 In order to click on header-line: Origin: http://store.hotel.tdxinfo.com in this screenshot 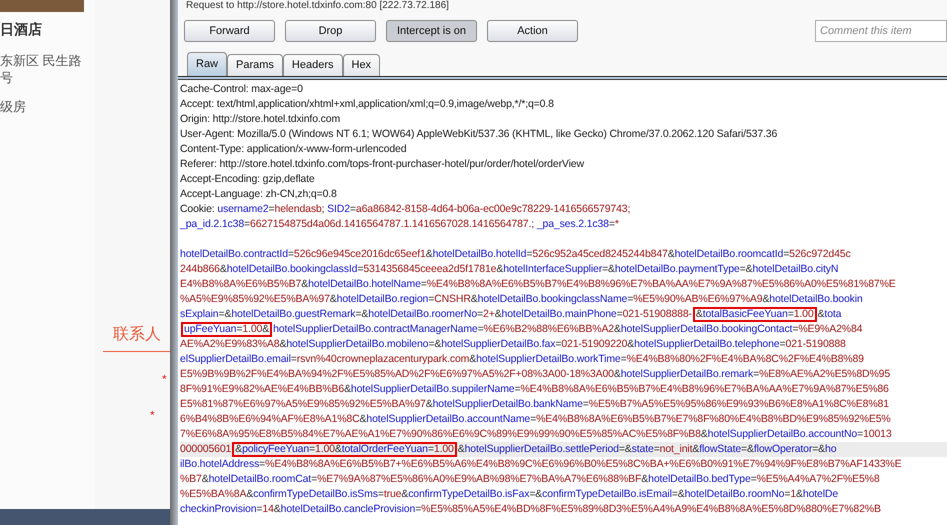, I will do `click(261, 119)`.